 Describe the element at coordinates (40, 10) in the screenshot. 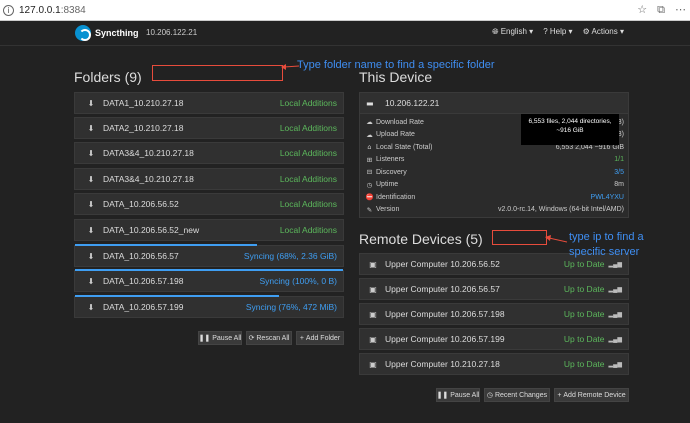

I see `url-host: 127.0.0.1` at that location.